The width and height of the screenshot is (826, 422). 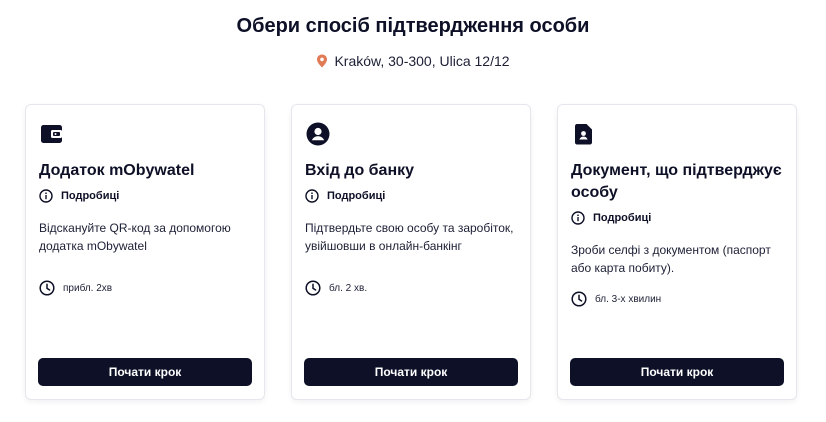 I want to click on card-title: Документ, що підтверджує особу, so click(x=676, y=181).